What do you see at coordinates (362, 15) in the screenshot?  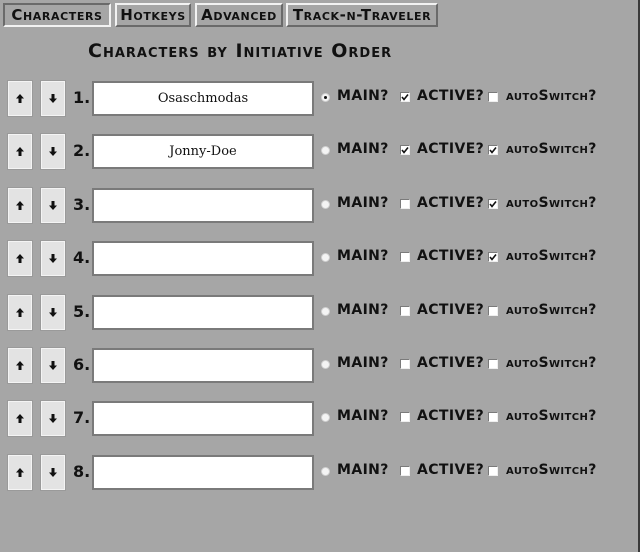 I see `tab-track-n-traveler: Track-n-Traveler` at bounding box center [362, 15].